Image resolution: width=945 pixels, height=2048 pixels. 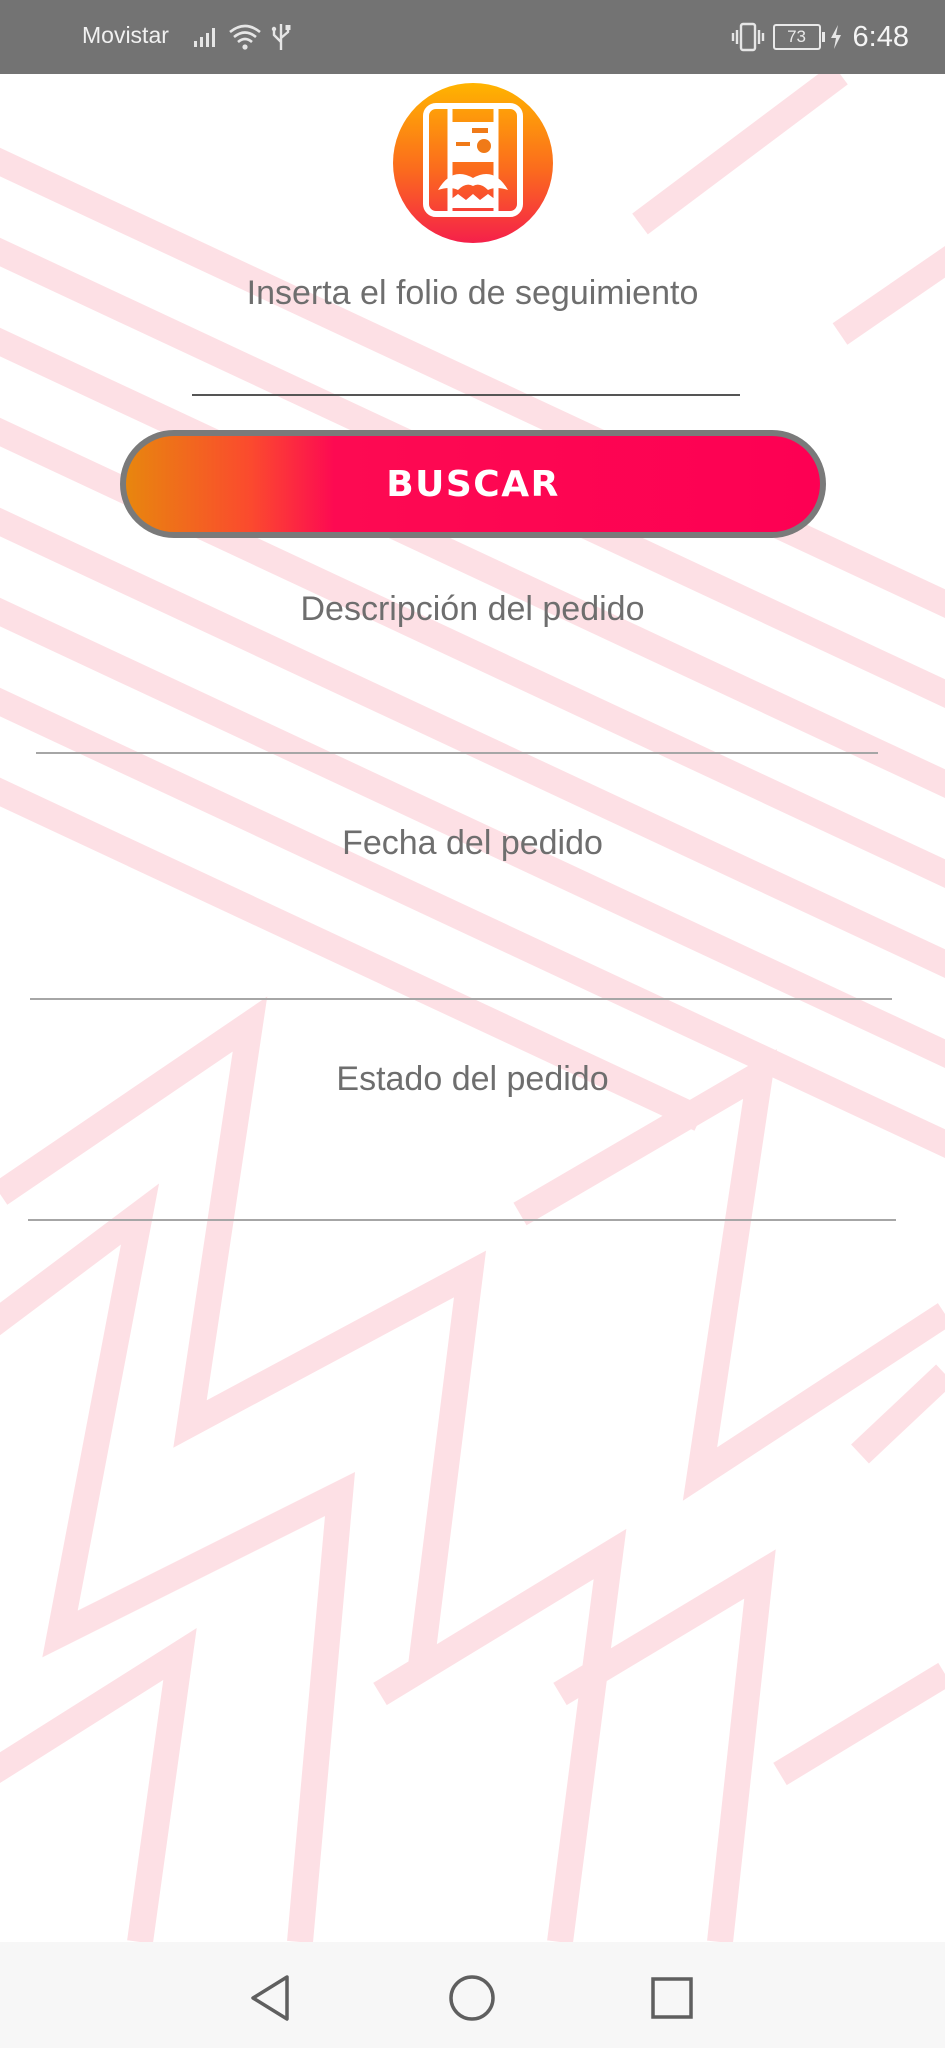 I want to click on back-icon, so click(x=270, y=1998).